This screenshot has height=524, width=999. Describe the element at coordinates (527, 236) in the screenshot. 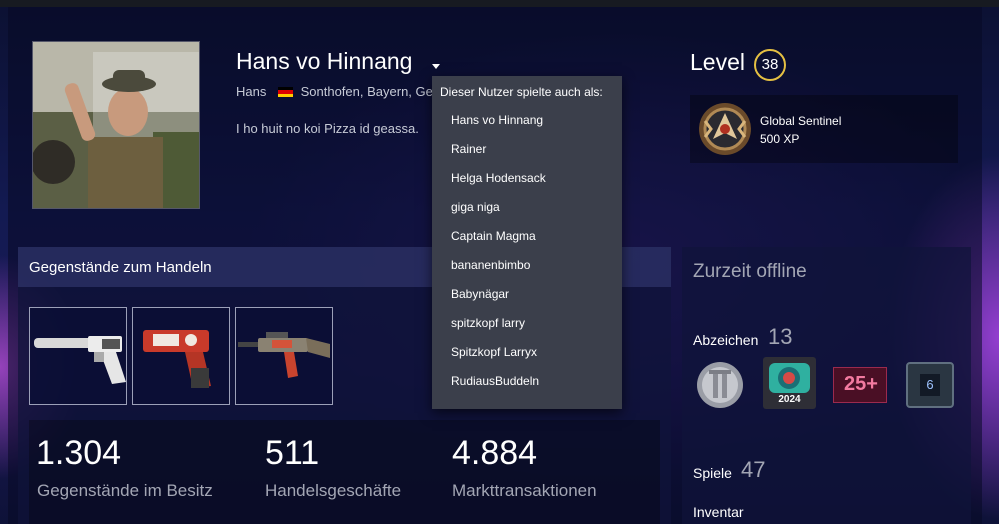

I see `name-history-item: Captain Magma` at that location.